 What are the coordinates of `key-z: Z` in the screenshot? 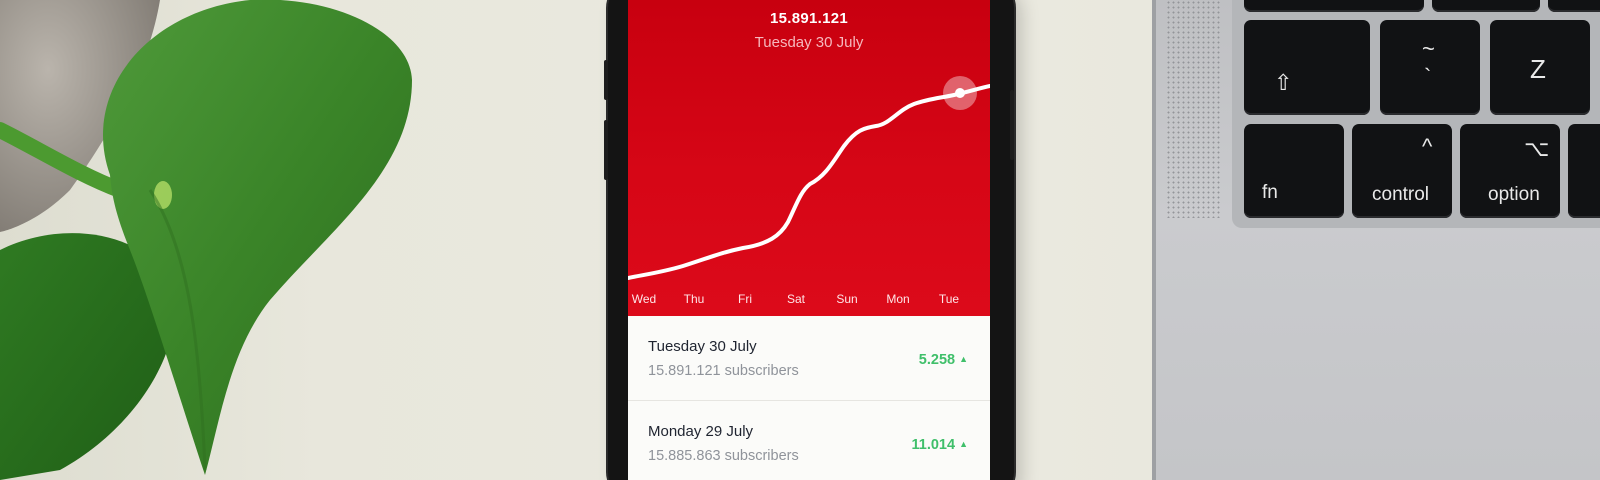 It's located at (1540, 67).